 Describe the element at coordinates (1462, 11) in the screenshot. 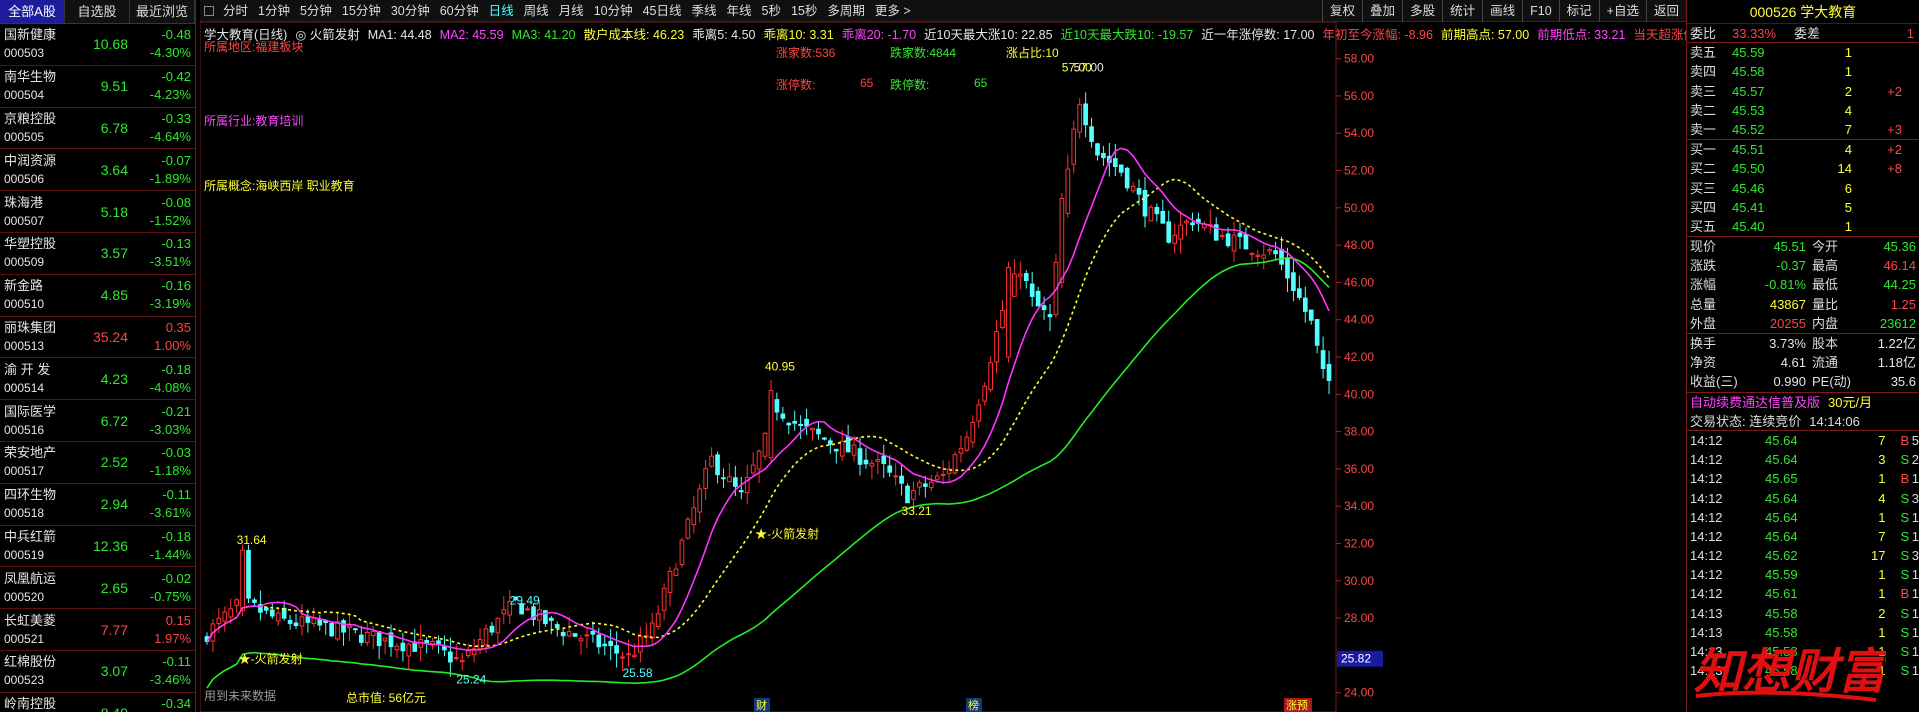

I see `tool-3: 统计` at that location.